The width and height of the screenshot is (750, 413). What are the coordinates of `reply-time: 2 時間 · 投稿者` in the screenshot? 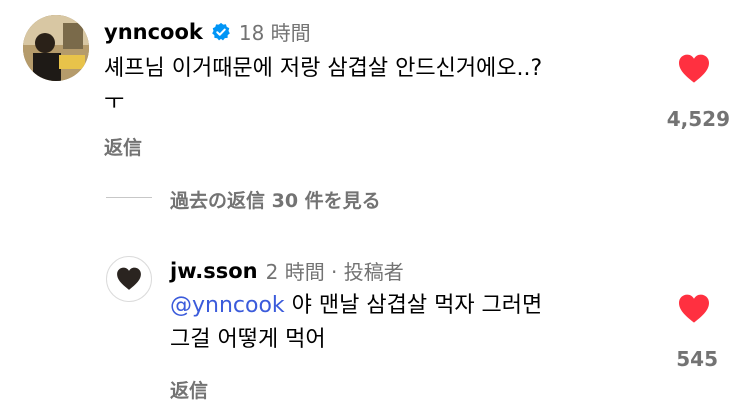 It's located at (334, 272).